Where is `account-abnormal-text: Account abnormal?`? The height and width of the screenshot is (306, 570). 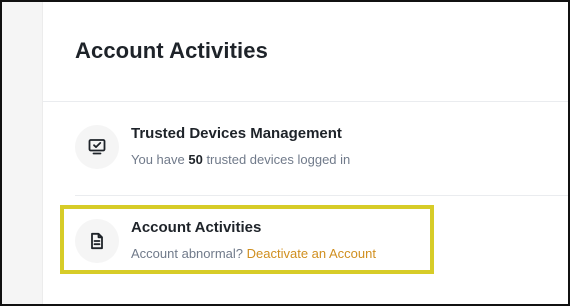 account-abnormal-text: Account abnormal? is located at coordinates (189, 253).